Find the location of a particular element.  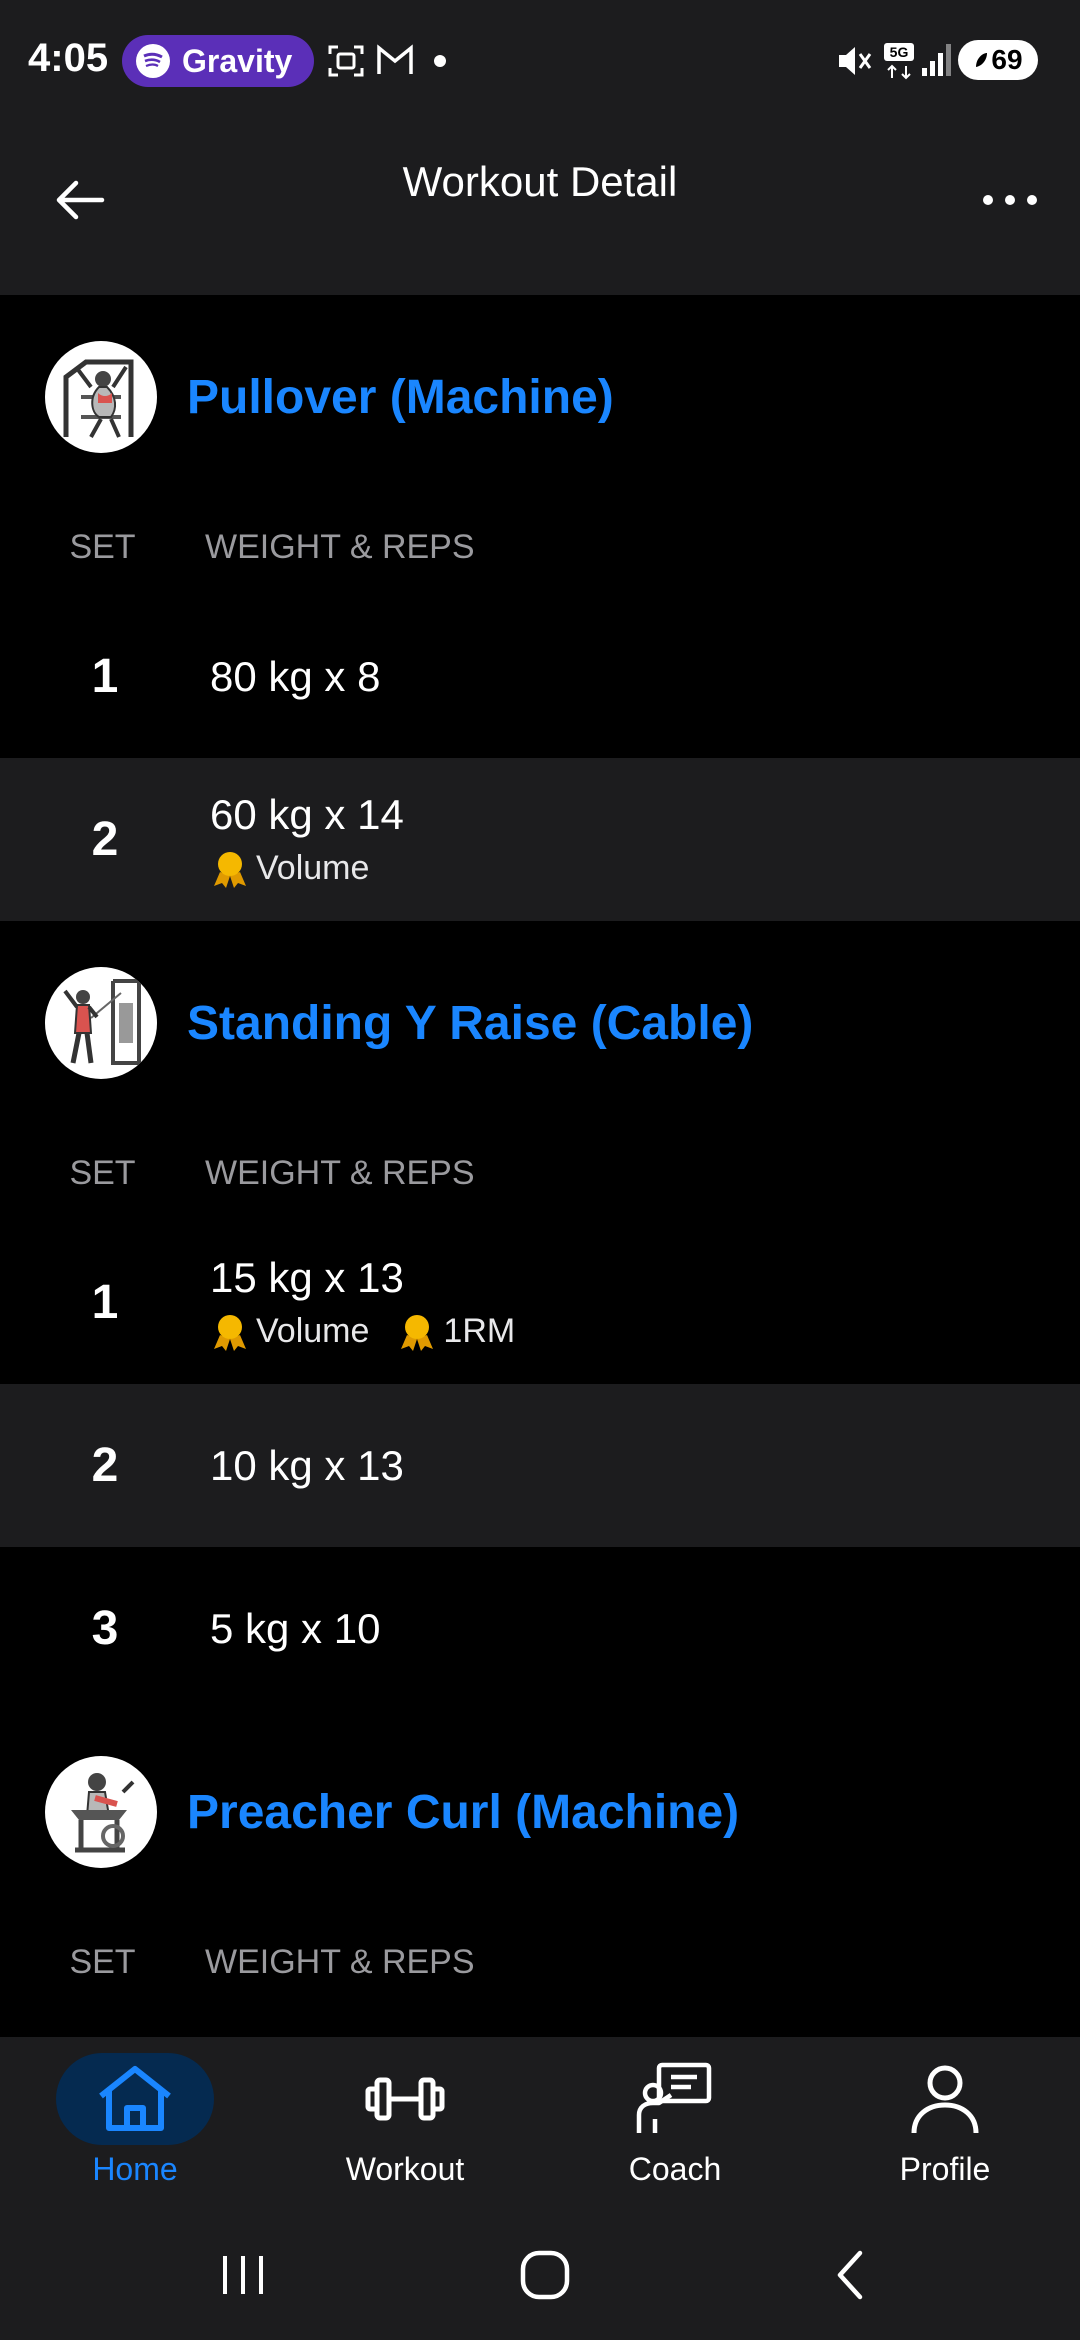

nav-coach-label: Coach is located at coordinates (675, 2169).